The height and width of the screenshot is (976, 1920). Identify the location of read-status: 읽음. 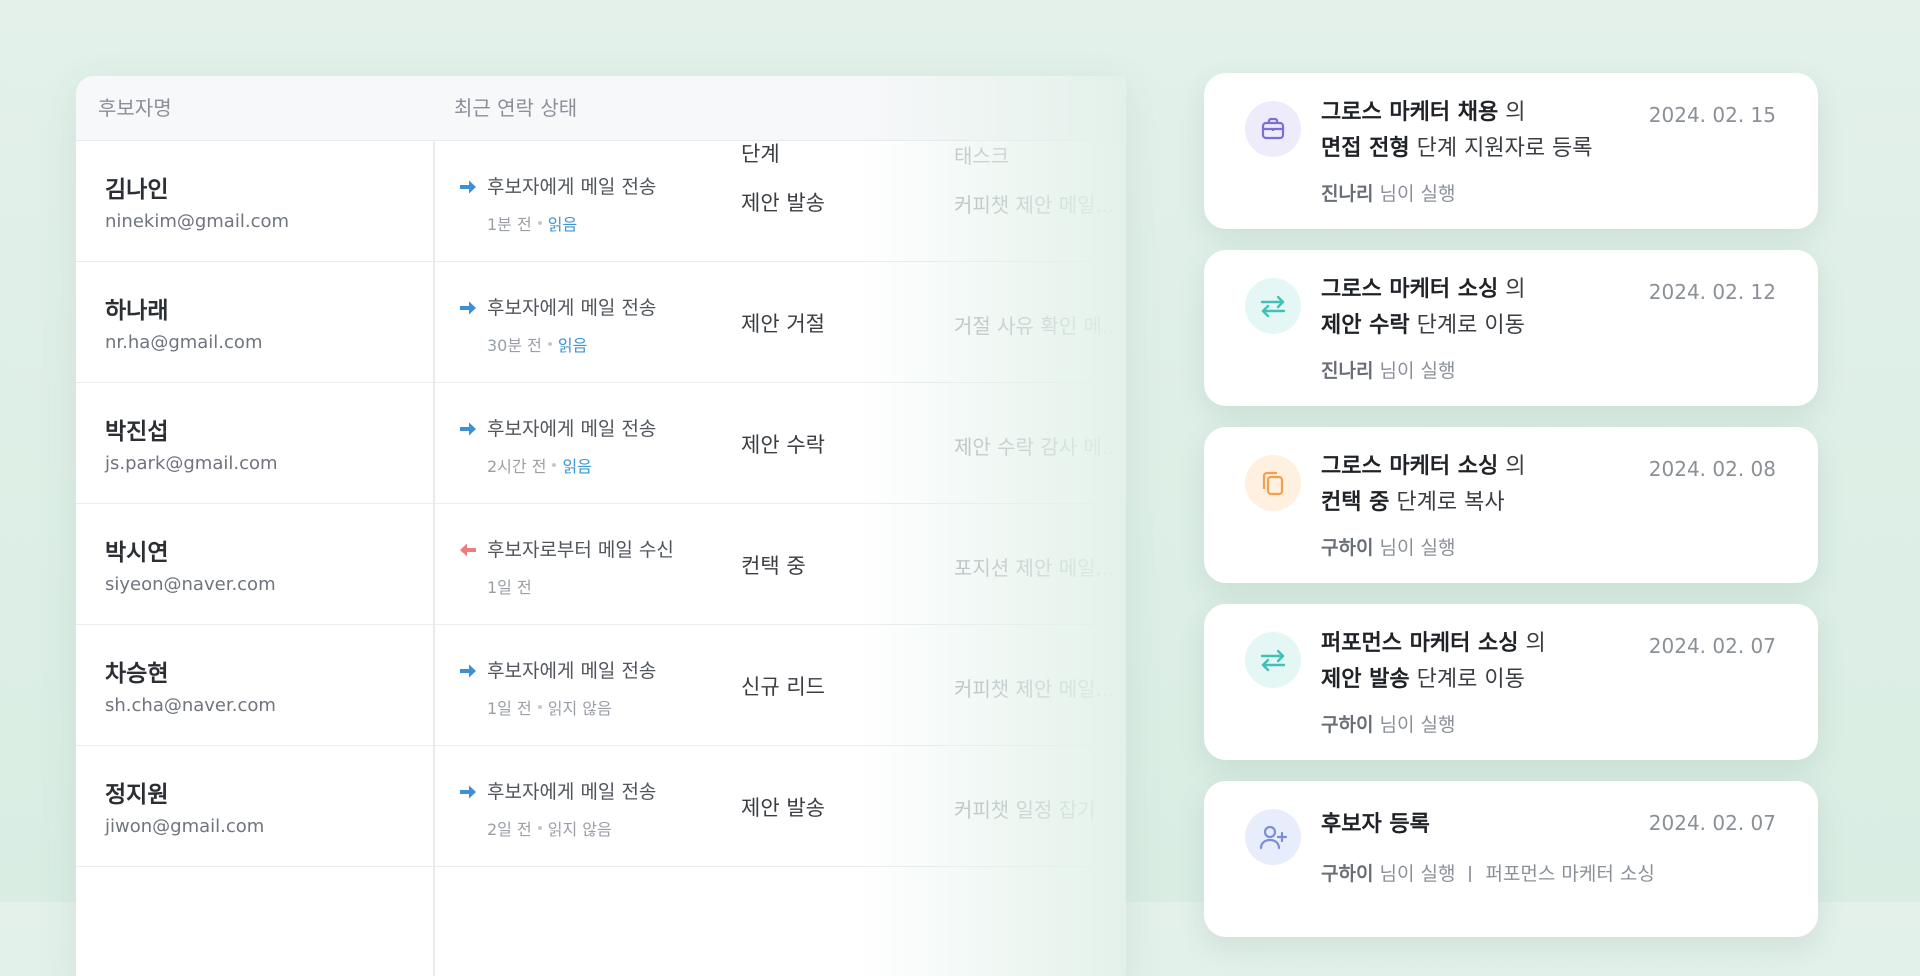
(562, 224).